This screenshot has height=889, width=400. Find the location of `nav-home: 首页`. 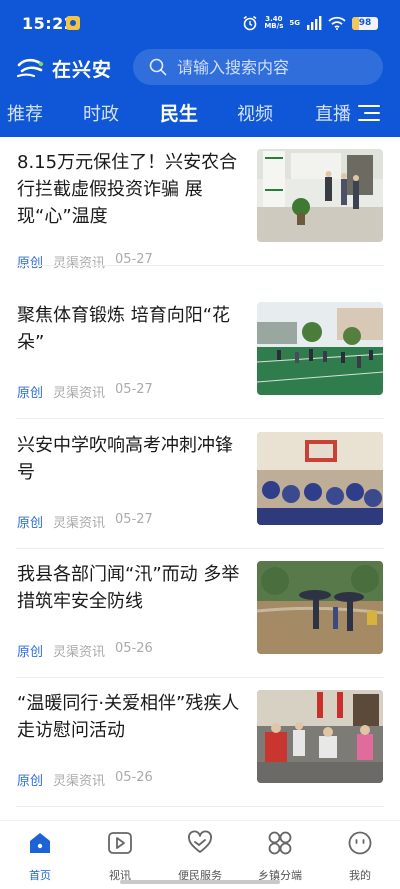

nav-home: 首页 is located at coordinates (40, 856).